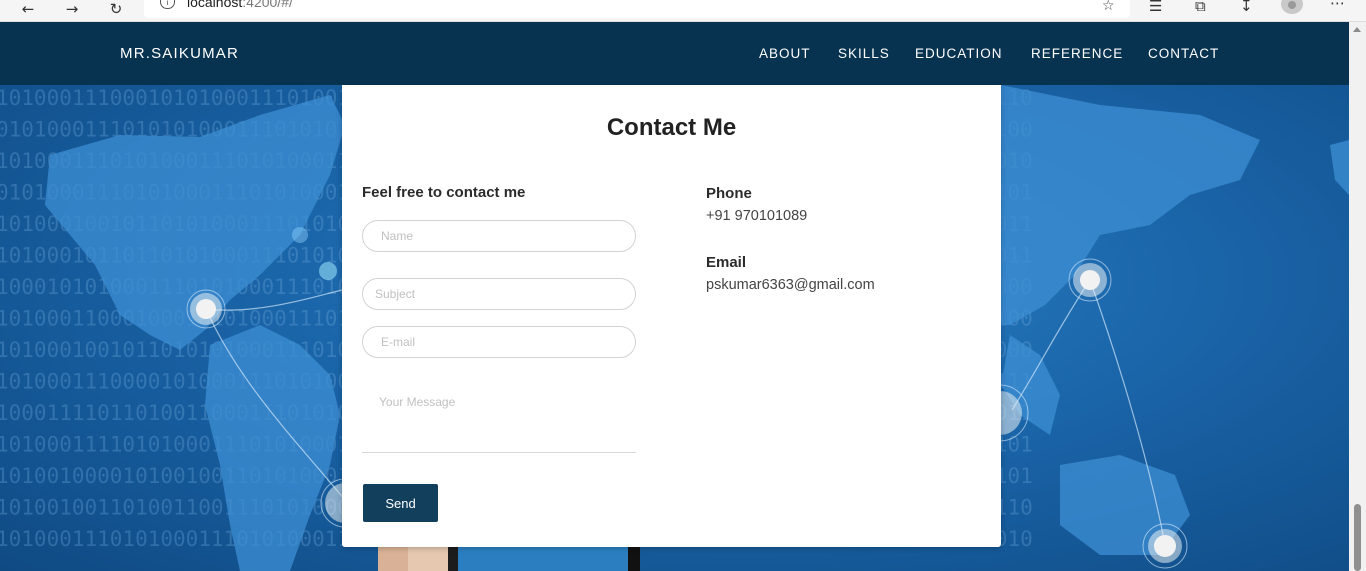 This screenshot has height=571, width=1366. What do you see at coordinates (28, 9) in the screenshot?
I see `back-arrow-icon: ←` at bounding box center [28, 9].